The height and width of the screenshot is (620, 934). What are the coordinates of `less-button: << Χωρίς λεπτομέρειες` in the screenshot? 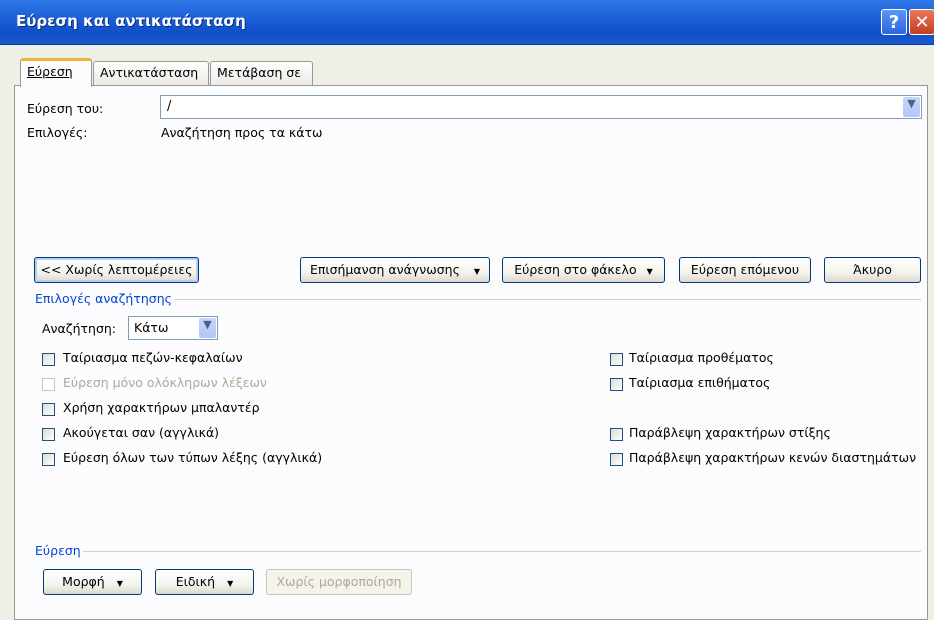 It's located at (116, 270).